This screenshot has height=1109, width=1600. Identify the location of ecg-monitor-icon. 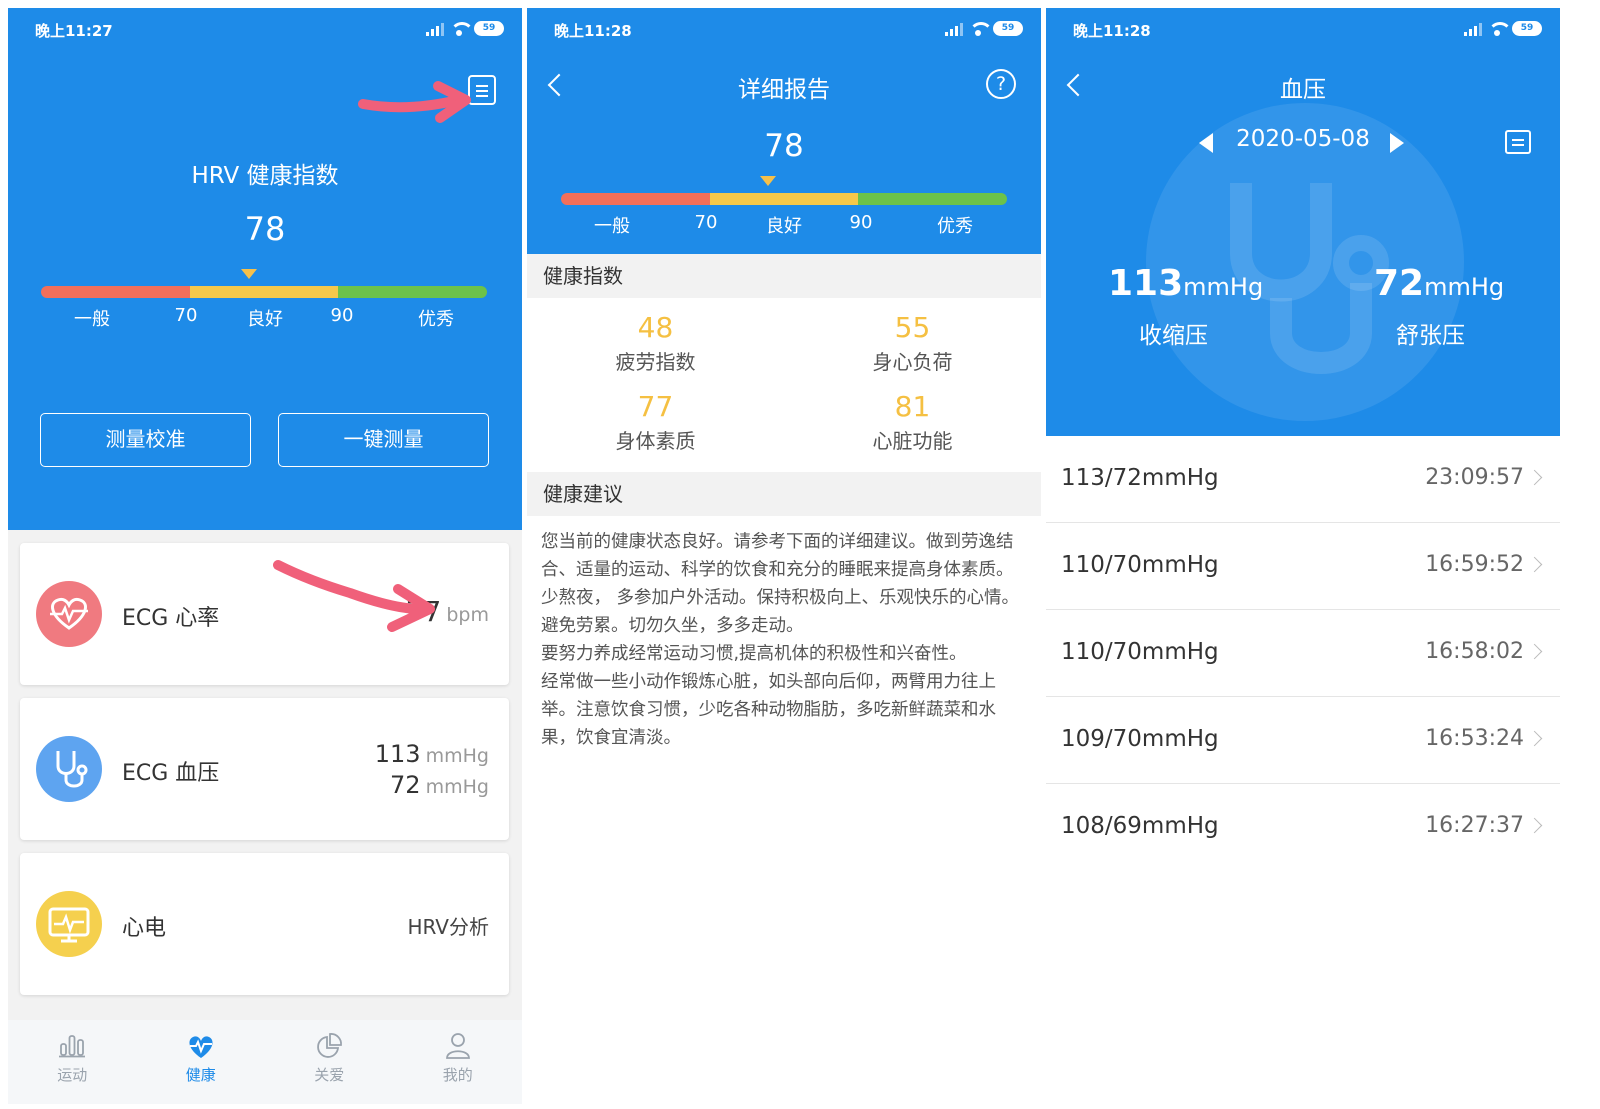
(69, 924).